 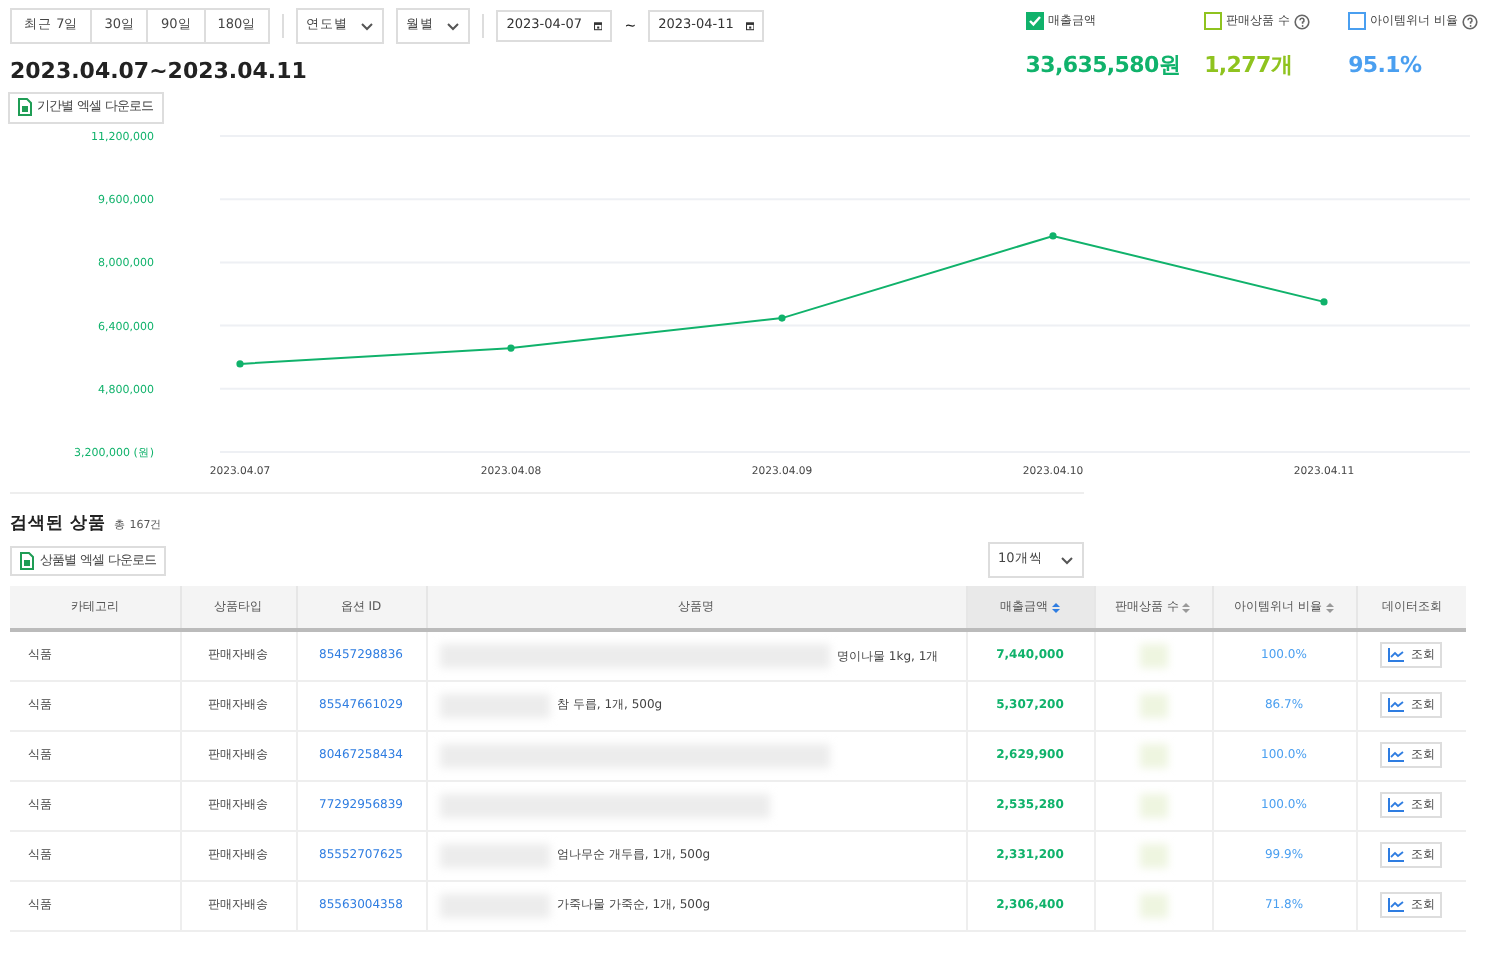 What do you see at coordinates (1249, 66) in the screenshot?
I see `metric-value: 1,277개` at bounding box center [1249, 66].